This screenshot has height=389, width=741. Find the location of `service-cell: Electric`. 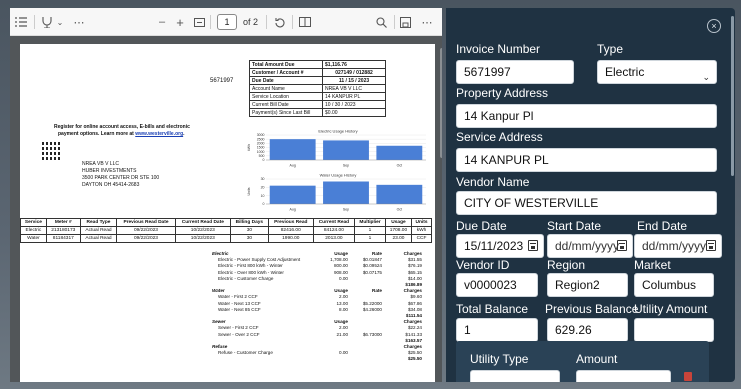

service-cell: Electric is located at coordinates (33, 230).